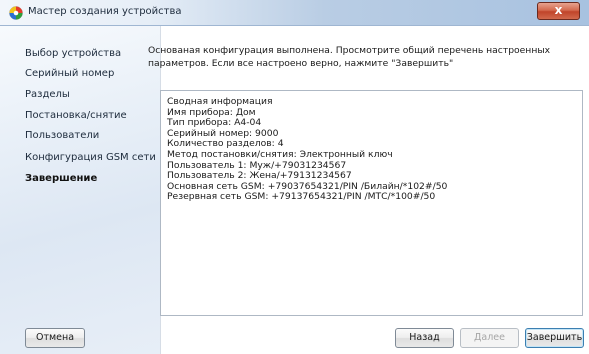  I want to click on sidebar-item-partitions: Разделы, so click(47, 94).